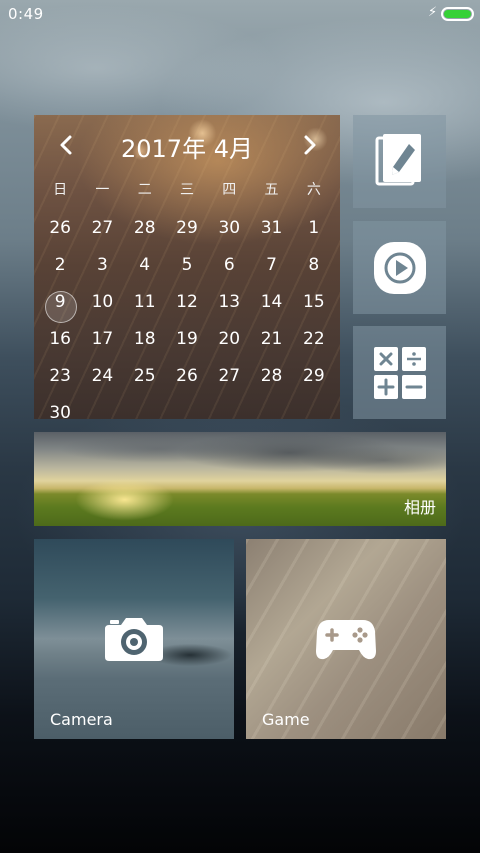 This screenshot has height=853, width=480. What do you see at coordinates (145, 379) in the screenshot?
I see `calendar-day: 25` at bounding box center [145, 379].